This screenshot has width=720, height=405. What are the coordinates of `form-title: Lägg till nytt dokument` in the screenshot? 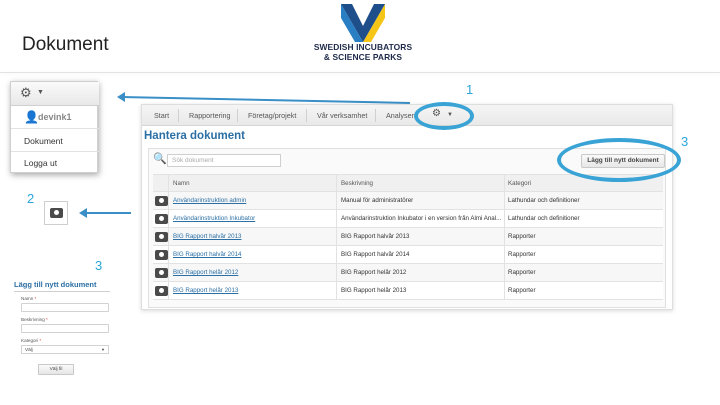 It's located at (62, 286).